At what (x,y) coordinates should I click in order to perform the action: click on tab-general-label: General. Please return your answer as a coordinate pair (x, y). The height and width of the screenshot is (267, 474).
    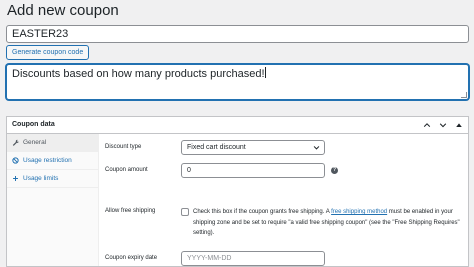
    Looking at the image, I should click on (35, 142).